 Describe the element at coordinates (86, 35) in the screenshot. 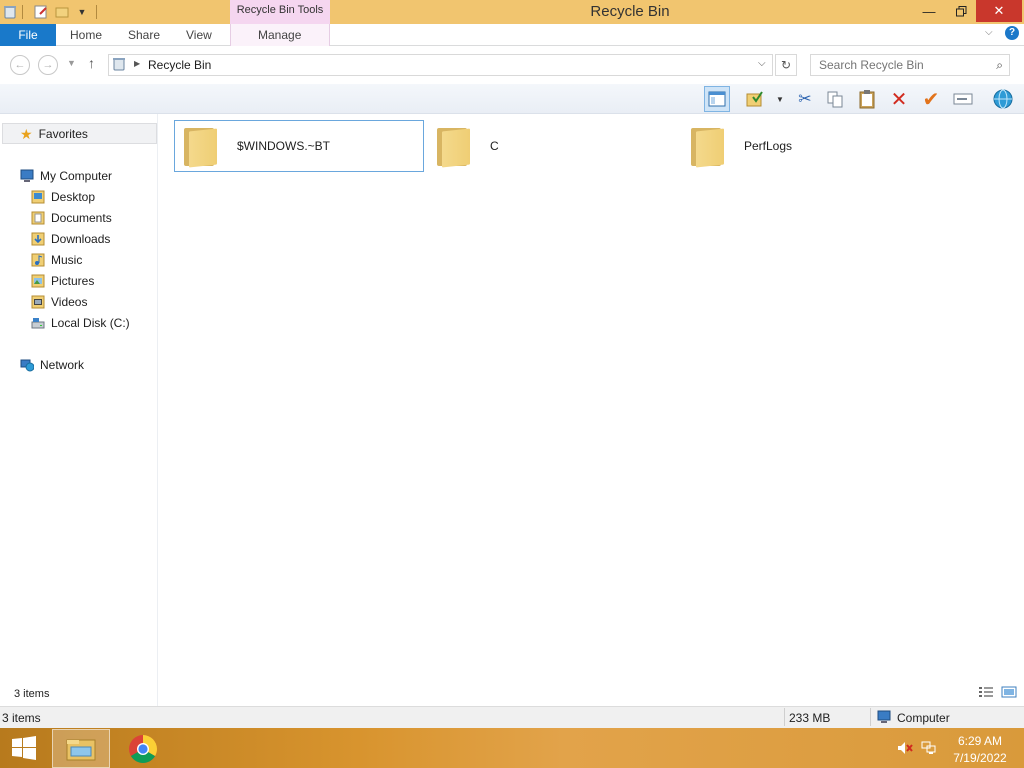

I see `tab-home: Home` at that location.